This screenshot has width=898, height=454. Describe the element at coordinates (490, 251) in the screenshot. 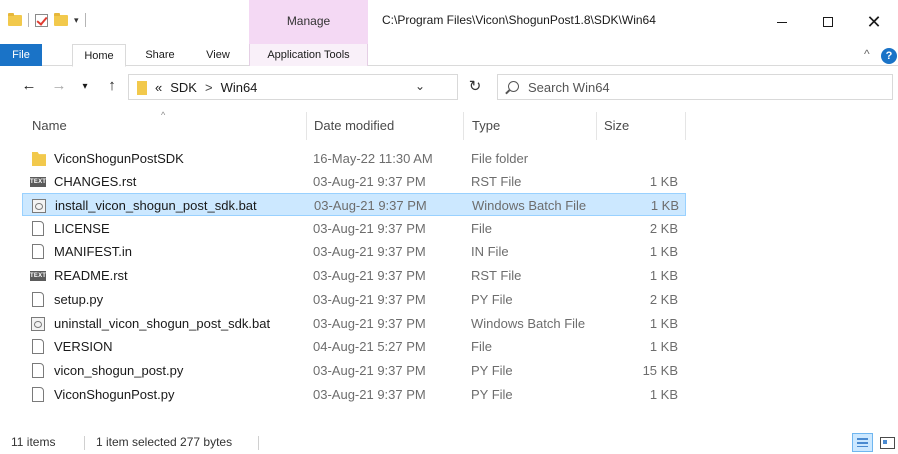

I see `file-type: IN File` at that location.